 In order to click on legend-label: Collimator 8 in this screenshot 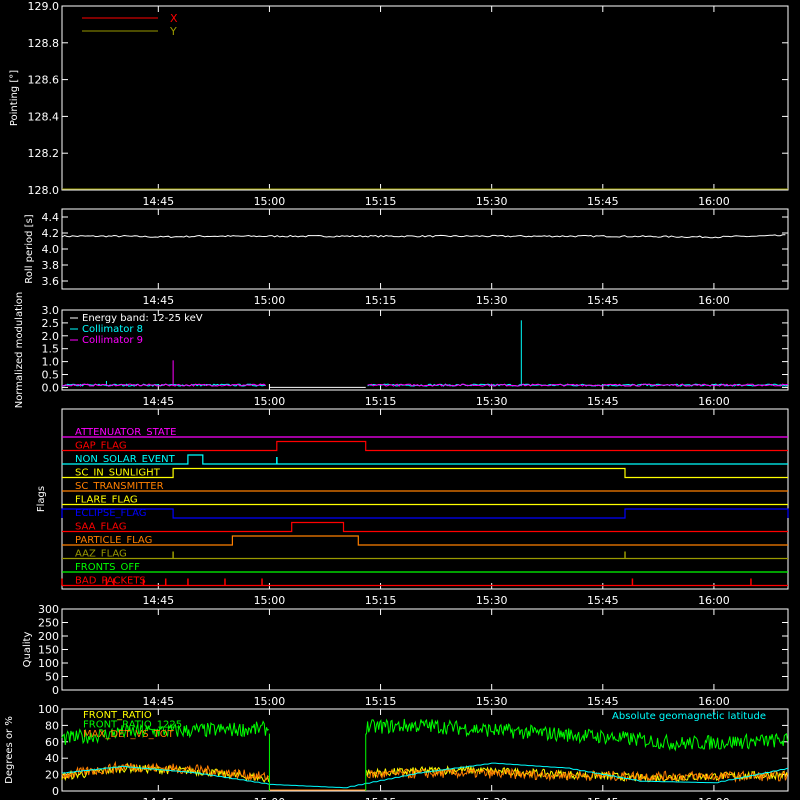, I will do `click(112, 329)`.